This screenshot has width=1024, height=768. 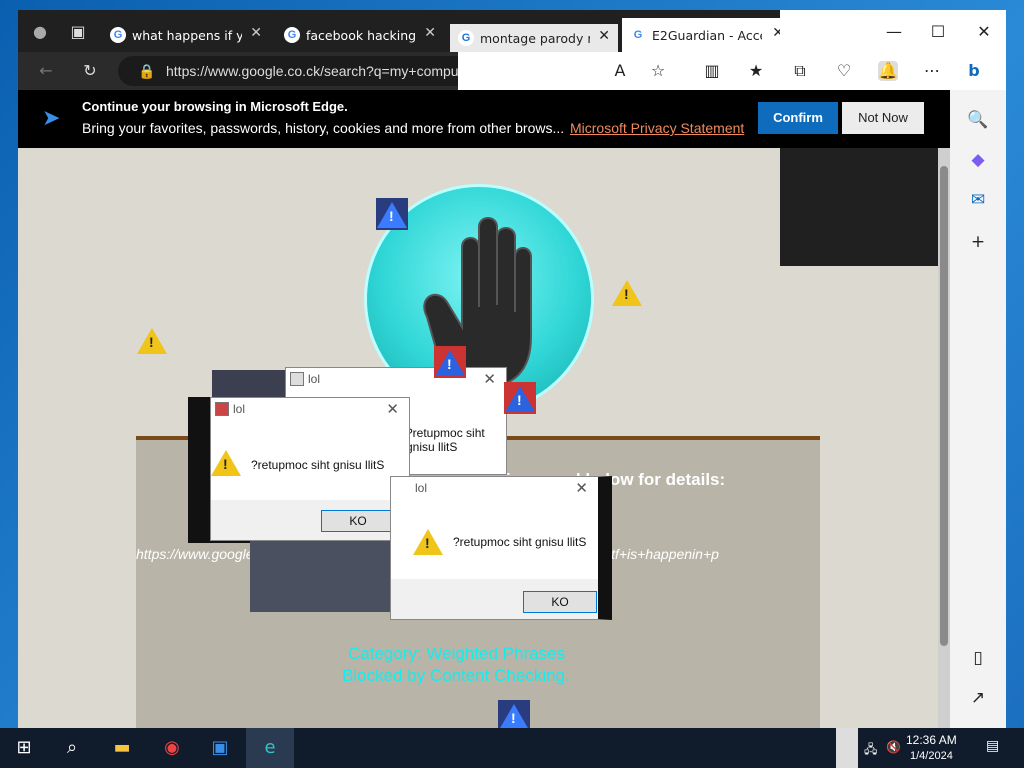 What do you see at coordinates (220, 748) in the screenshot?
I see `app-window-icon: ▣` at bounding box center [220, 748].